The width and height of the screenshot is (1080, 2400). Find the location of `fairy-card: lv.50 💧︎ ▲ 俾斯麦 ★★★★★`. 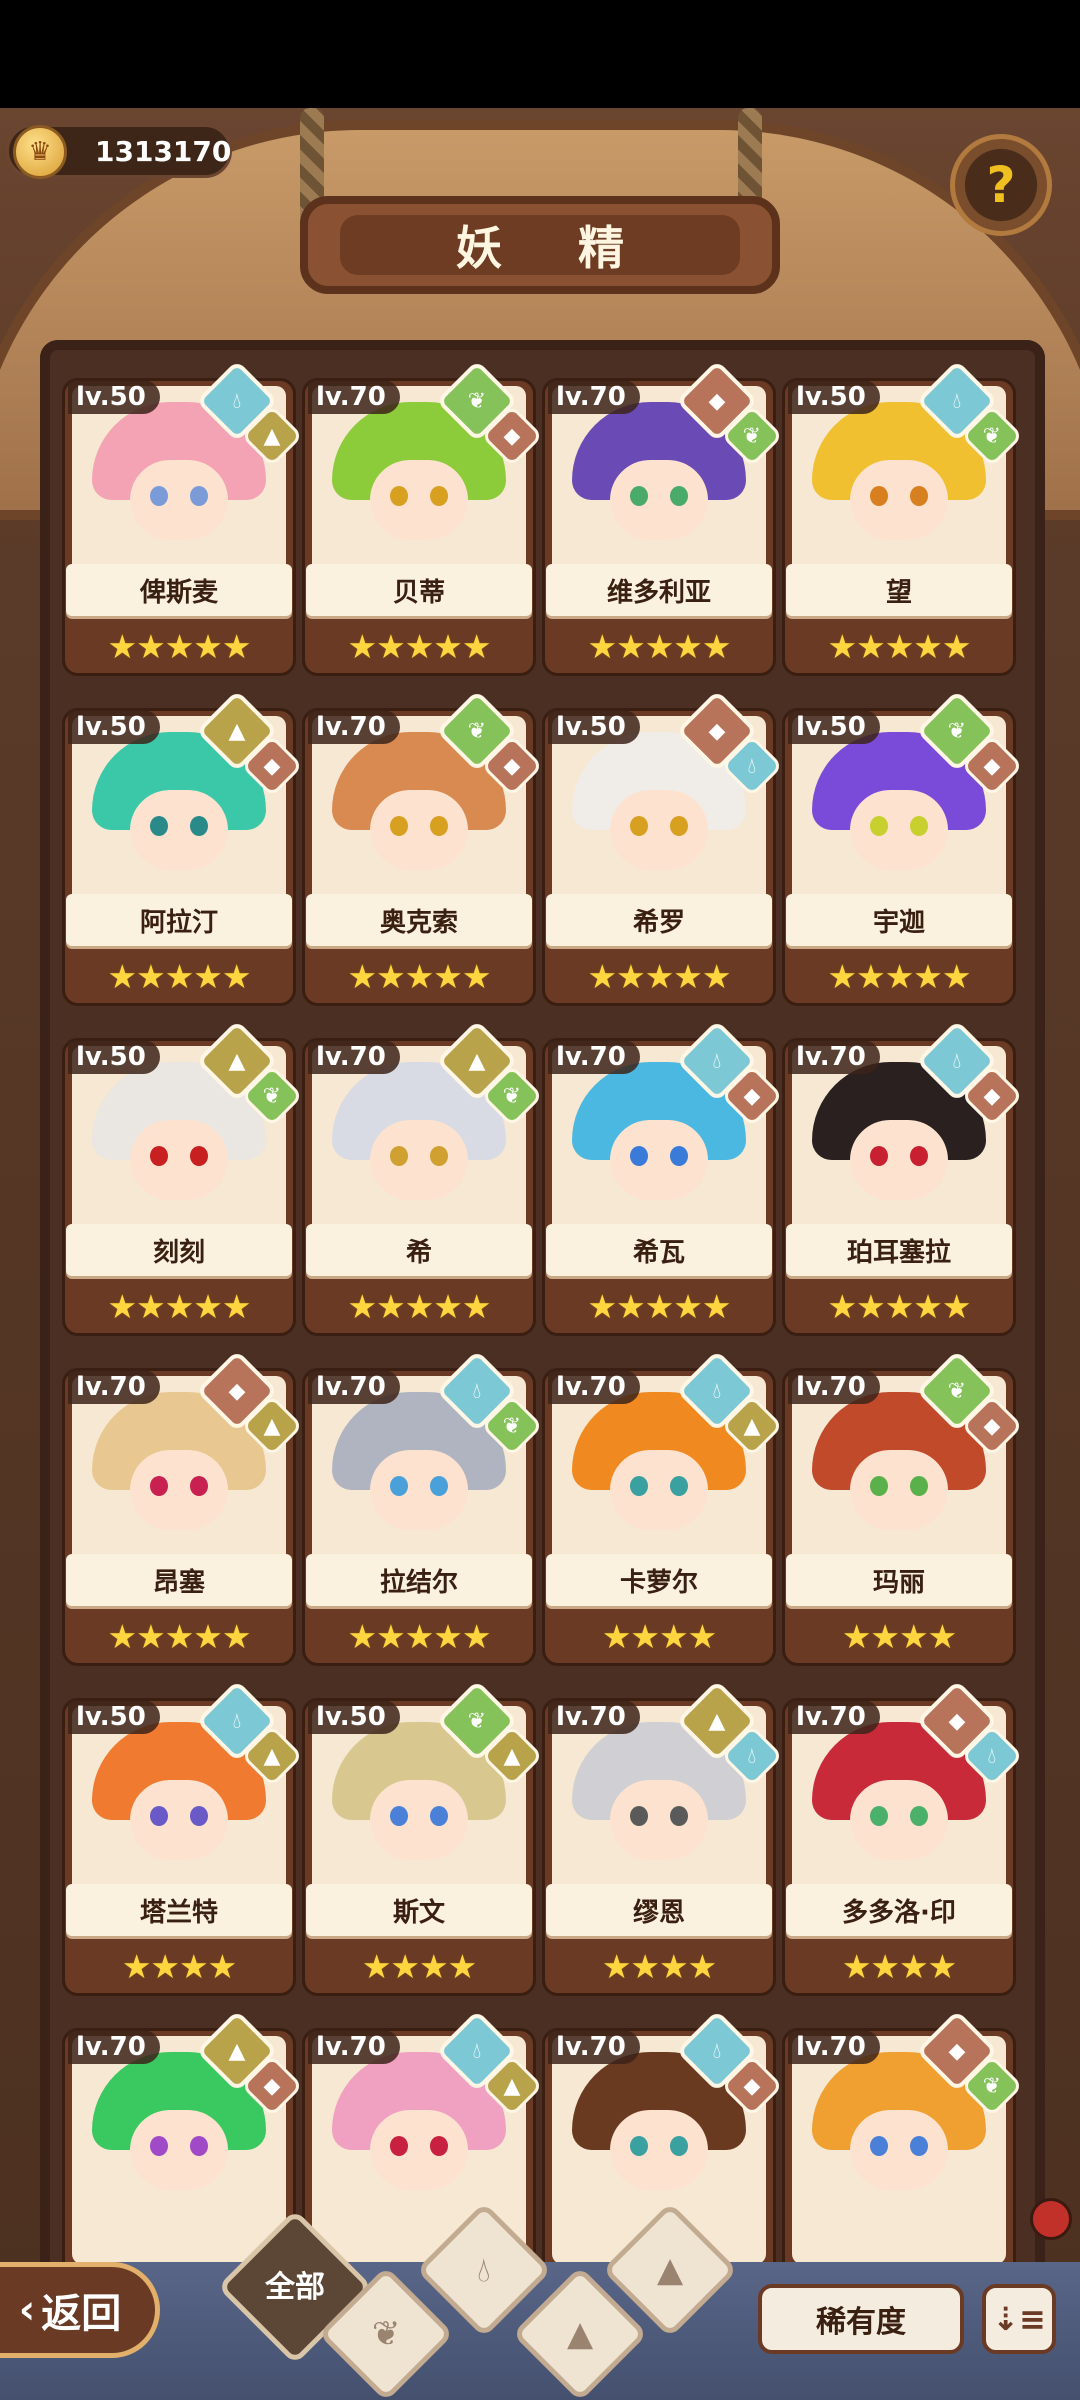

fairy-card: lv.50 💧︎ ▲ 俾斯麦 ★★★★★ is located at coordinates (183, 517).